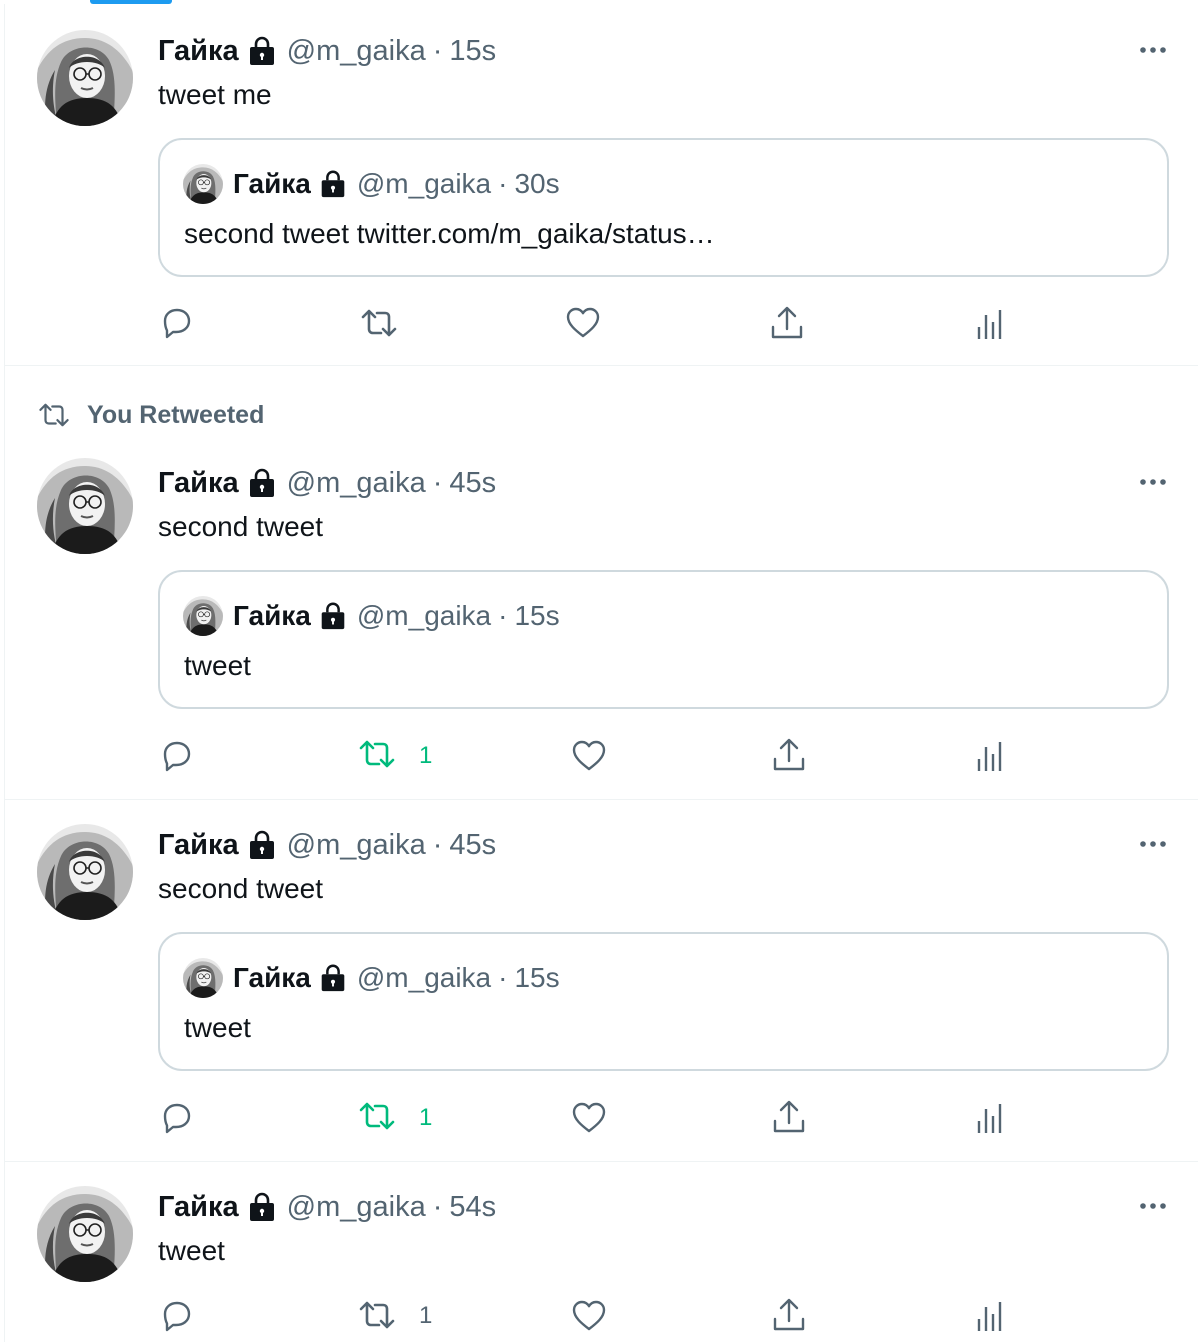  I want to click on social-context: You Retweeted, so click(150, 415).